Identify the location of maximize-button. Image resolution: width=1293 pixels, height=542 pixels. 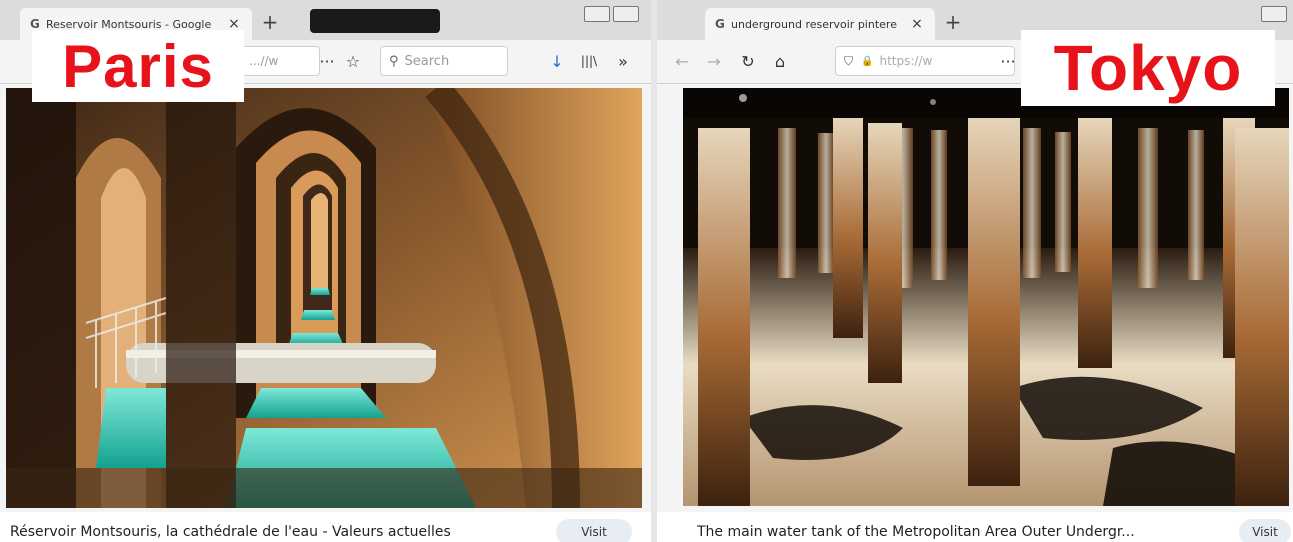
(626, 14).